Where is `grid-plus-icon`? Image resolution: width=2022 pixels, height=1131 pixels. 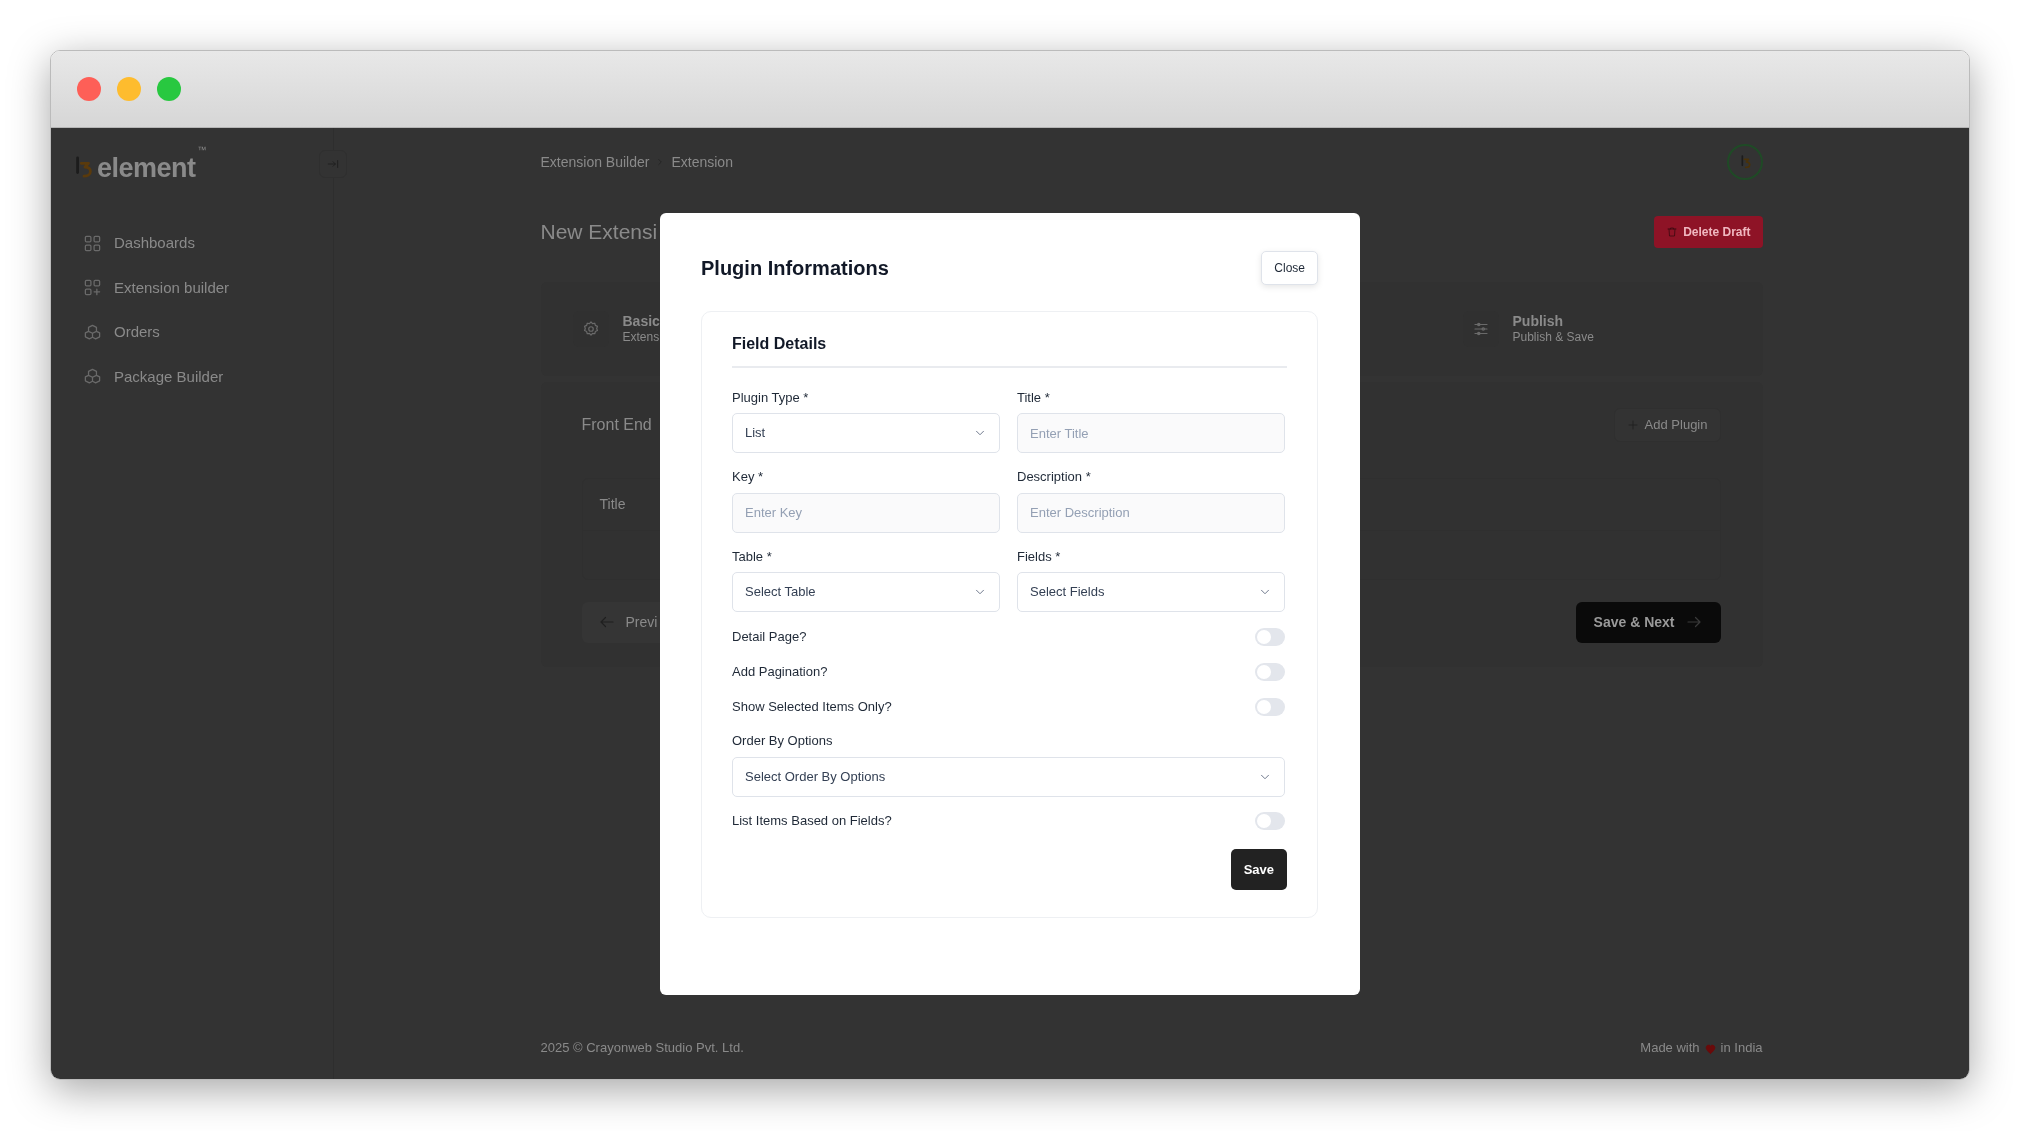 grid-plus-icon is located at coordinates (92, 288).